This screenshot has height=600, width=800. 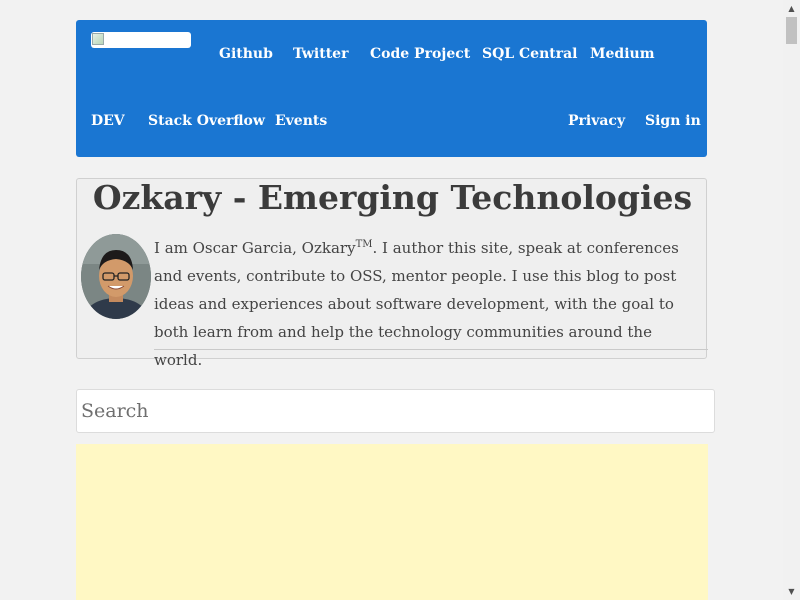 What do you see at coordinates (108, 121) in the screenshot?
I see `nav-link-dev: DEV` at bounding box center [108, 121].